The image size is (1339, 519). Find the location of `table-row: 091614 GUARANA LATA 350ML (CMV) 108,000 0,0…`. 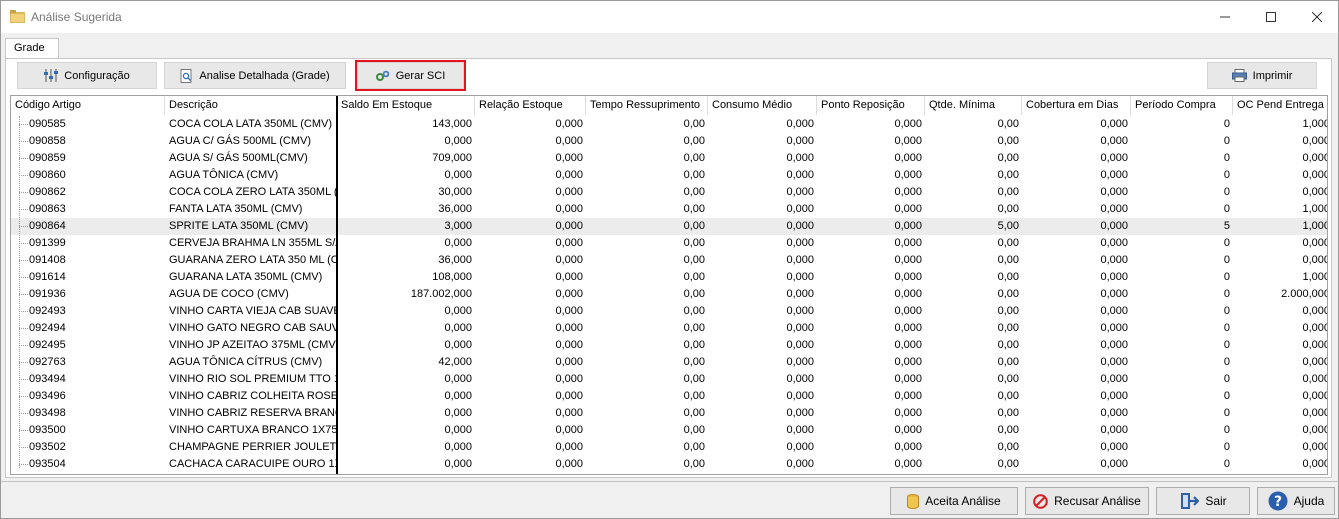

table-row: 091614 GUARANA LATA 350ML (CMV) 108,000 0,0… is located at coordinates (669, 277).